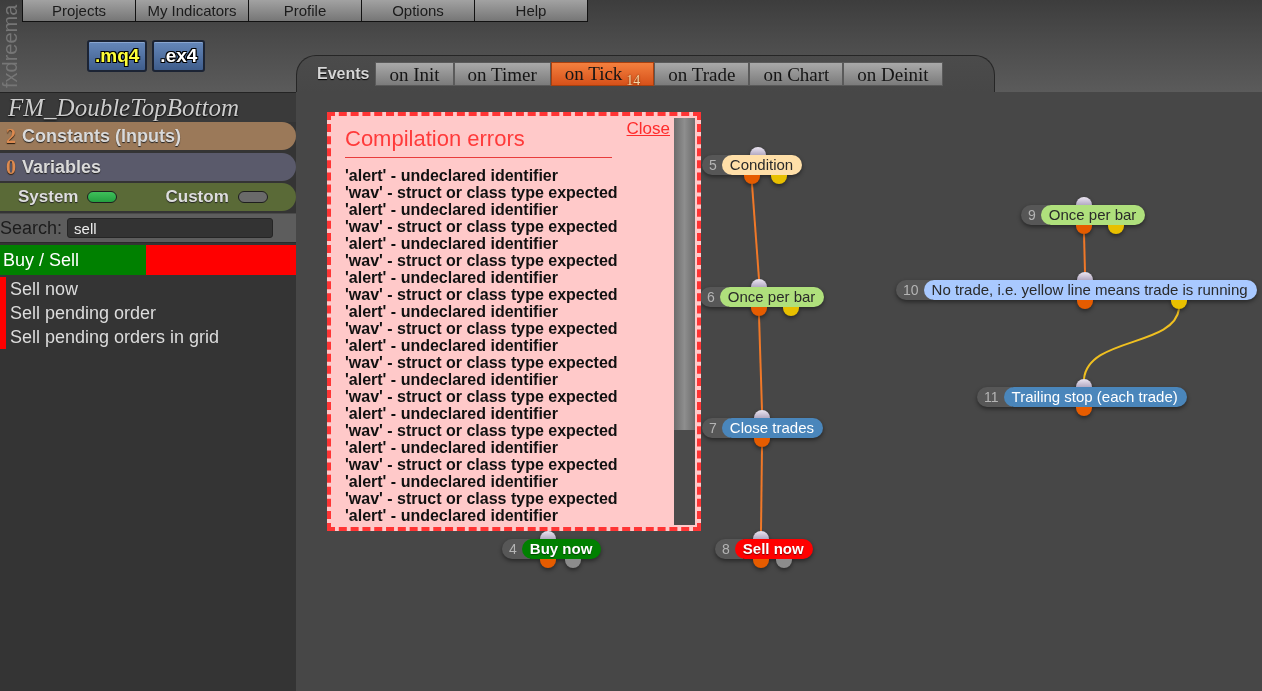  I want to click on close-link: Close, so click(648, 129).